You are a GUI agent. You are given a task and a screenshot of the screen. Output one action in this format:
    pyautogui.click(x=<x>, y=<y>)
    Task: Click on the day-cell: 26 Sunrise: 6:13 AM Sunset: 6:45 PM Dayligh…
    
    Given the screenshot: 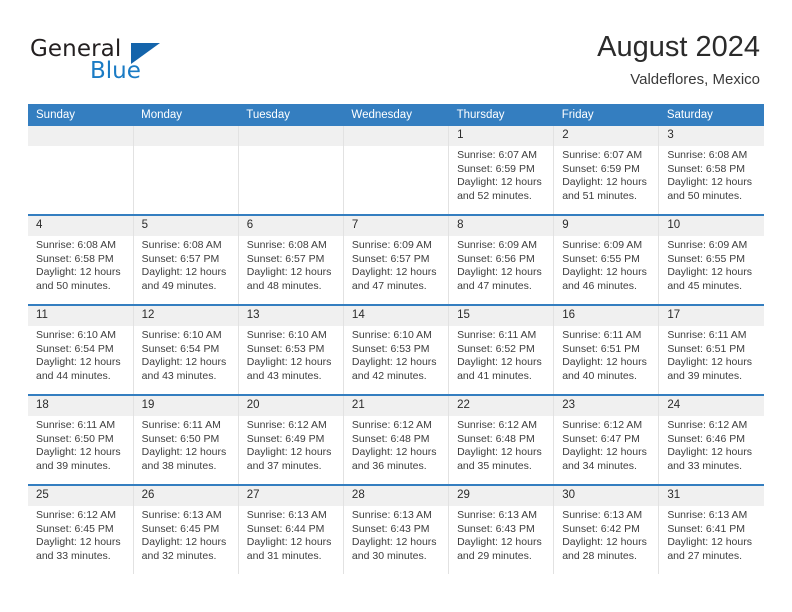 What is the action you would take?
    pyautogui.click(x=186, y=529)
    